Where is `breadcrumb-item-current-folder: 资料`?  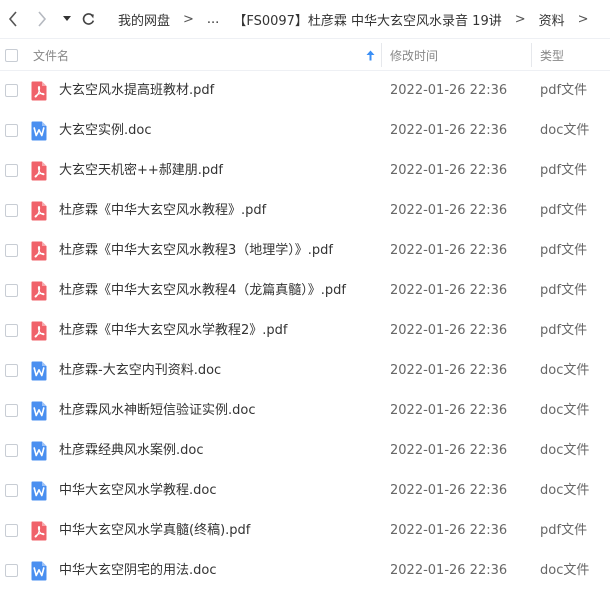
breadcrumb-item-current-folder: 资料 is located at coordinates (552, 19).